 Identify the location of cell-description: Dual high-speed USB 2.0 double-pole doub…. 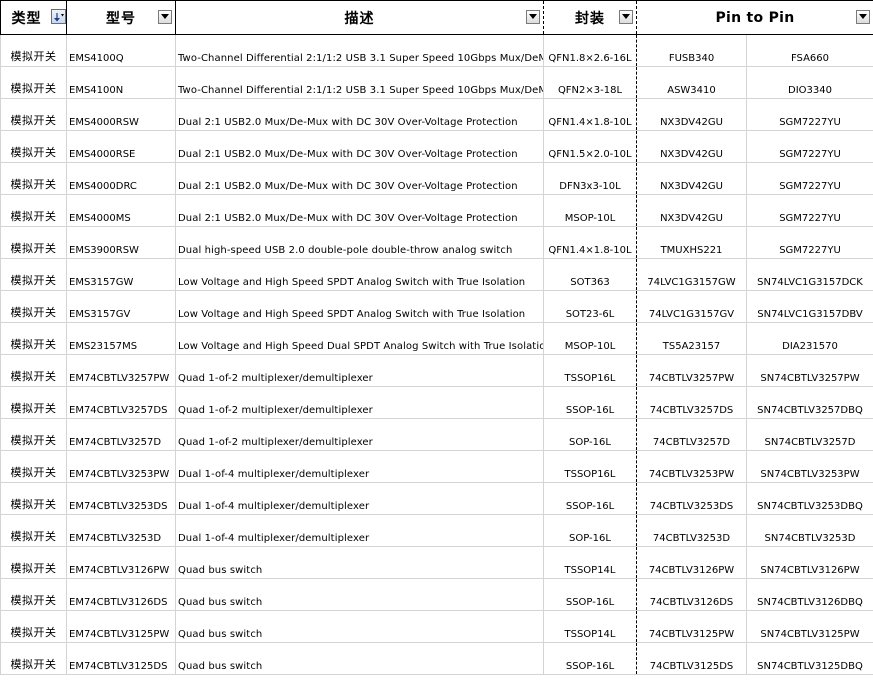
(359, 242).